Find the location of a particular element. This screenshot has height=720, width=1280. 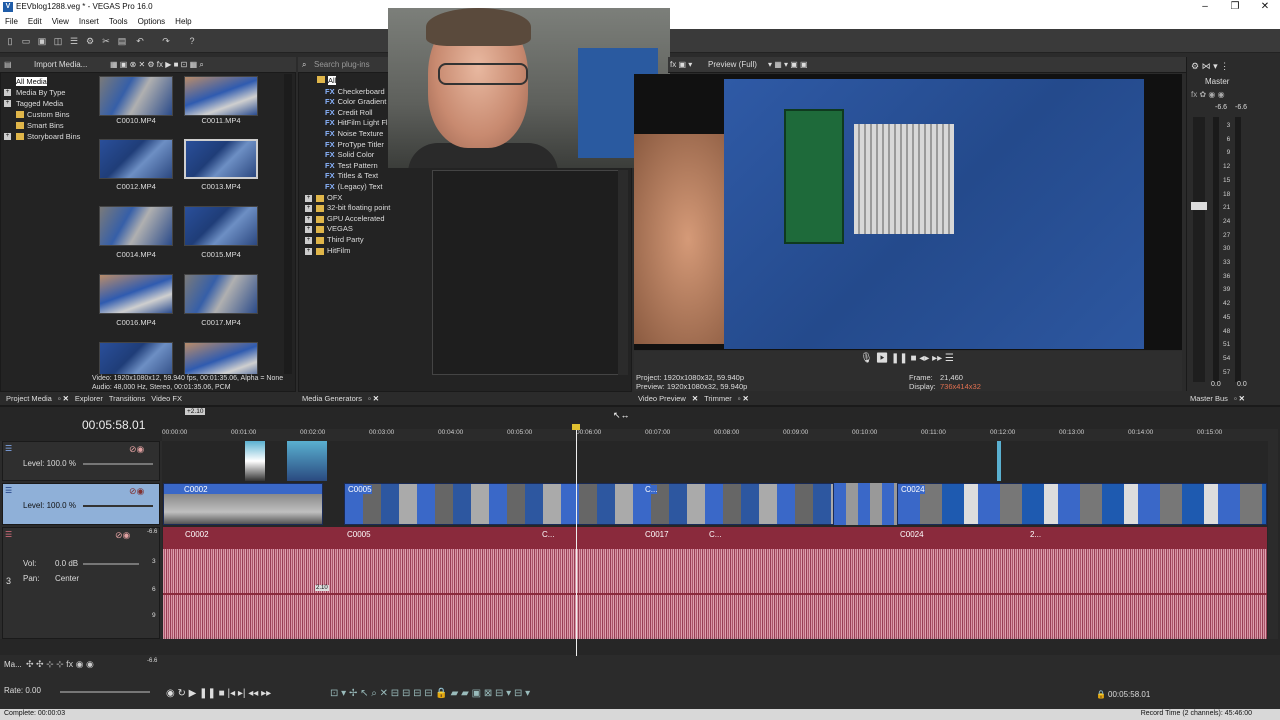

plugin-group: +32-bit floating point is located at coordinates (366, 208).